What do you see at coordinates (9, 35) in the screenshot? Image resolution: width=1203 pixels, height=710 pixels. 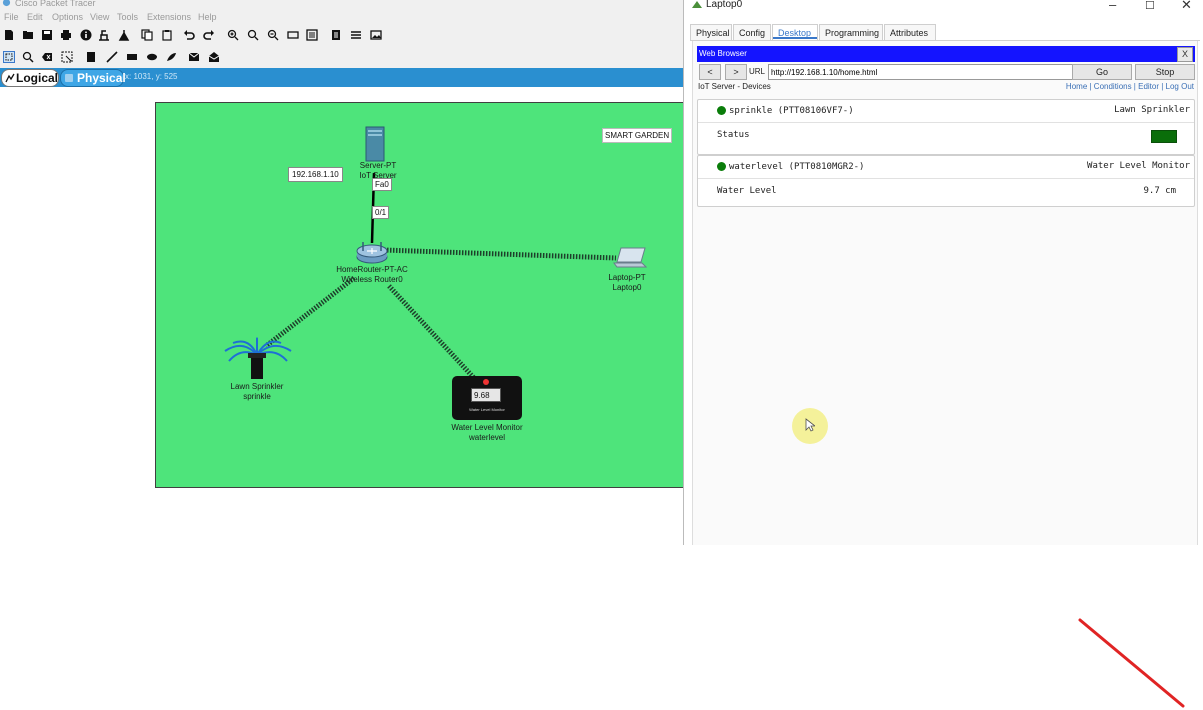 I see `new-file-icon` at bounding box center [9, 35].